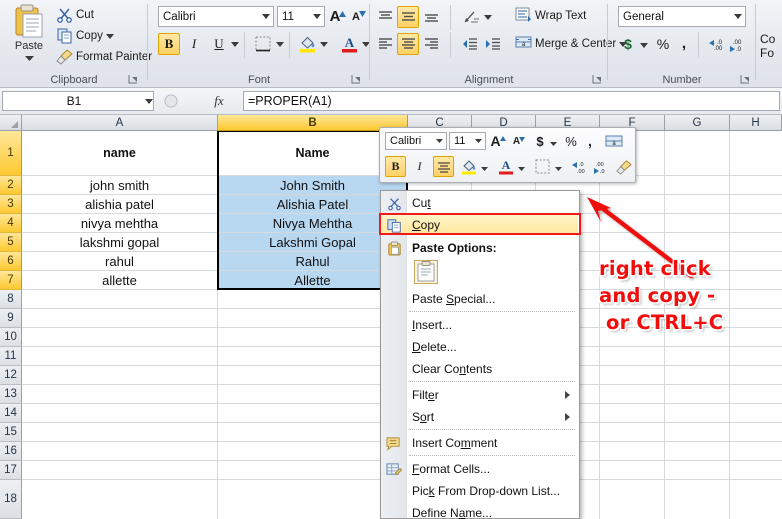 This screenshot has height=519, width=782. Describe the element at coordinates (119, 242) in the screenshot. I see `cell-a5: lakshmi gopal` at that location.